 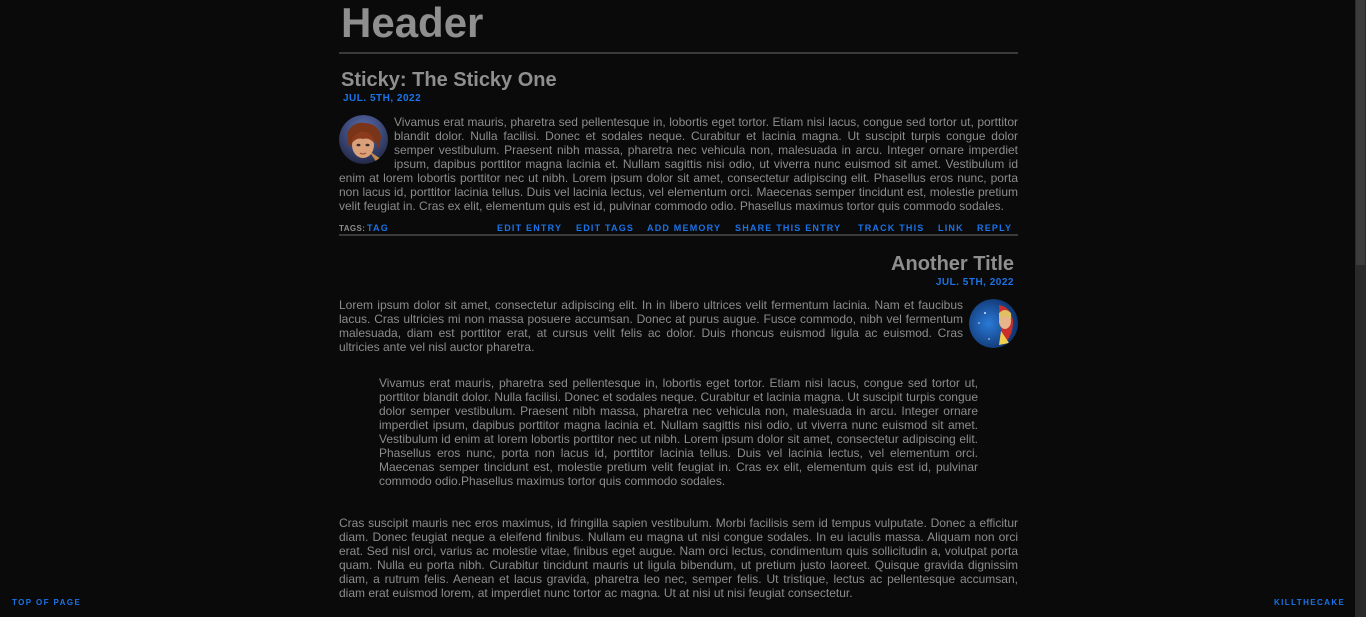 What do you see at coordinates (994, 228) in the screenshot?
I see `reply-link: REPLY` at bounding box center [994, 228].